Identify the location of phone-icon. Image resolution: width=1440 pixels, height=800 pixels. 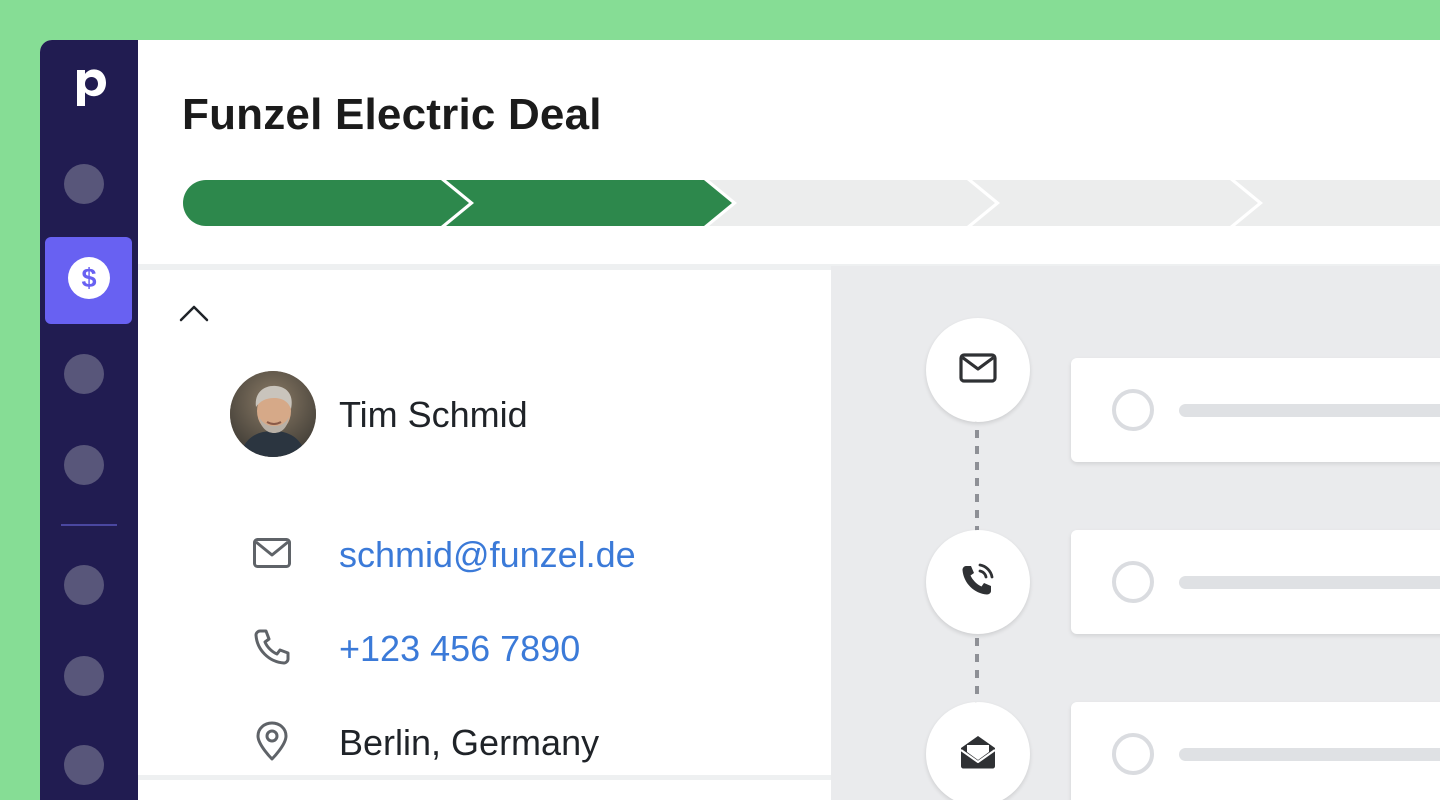
(272, 647).